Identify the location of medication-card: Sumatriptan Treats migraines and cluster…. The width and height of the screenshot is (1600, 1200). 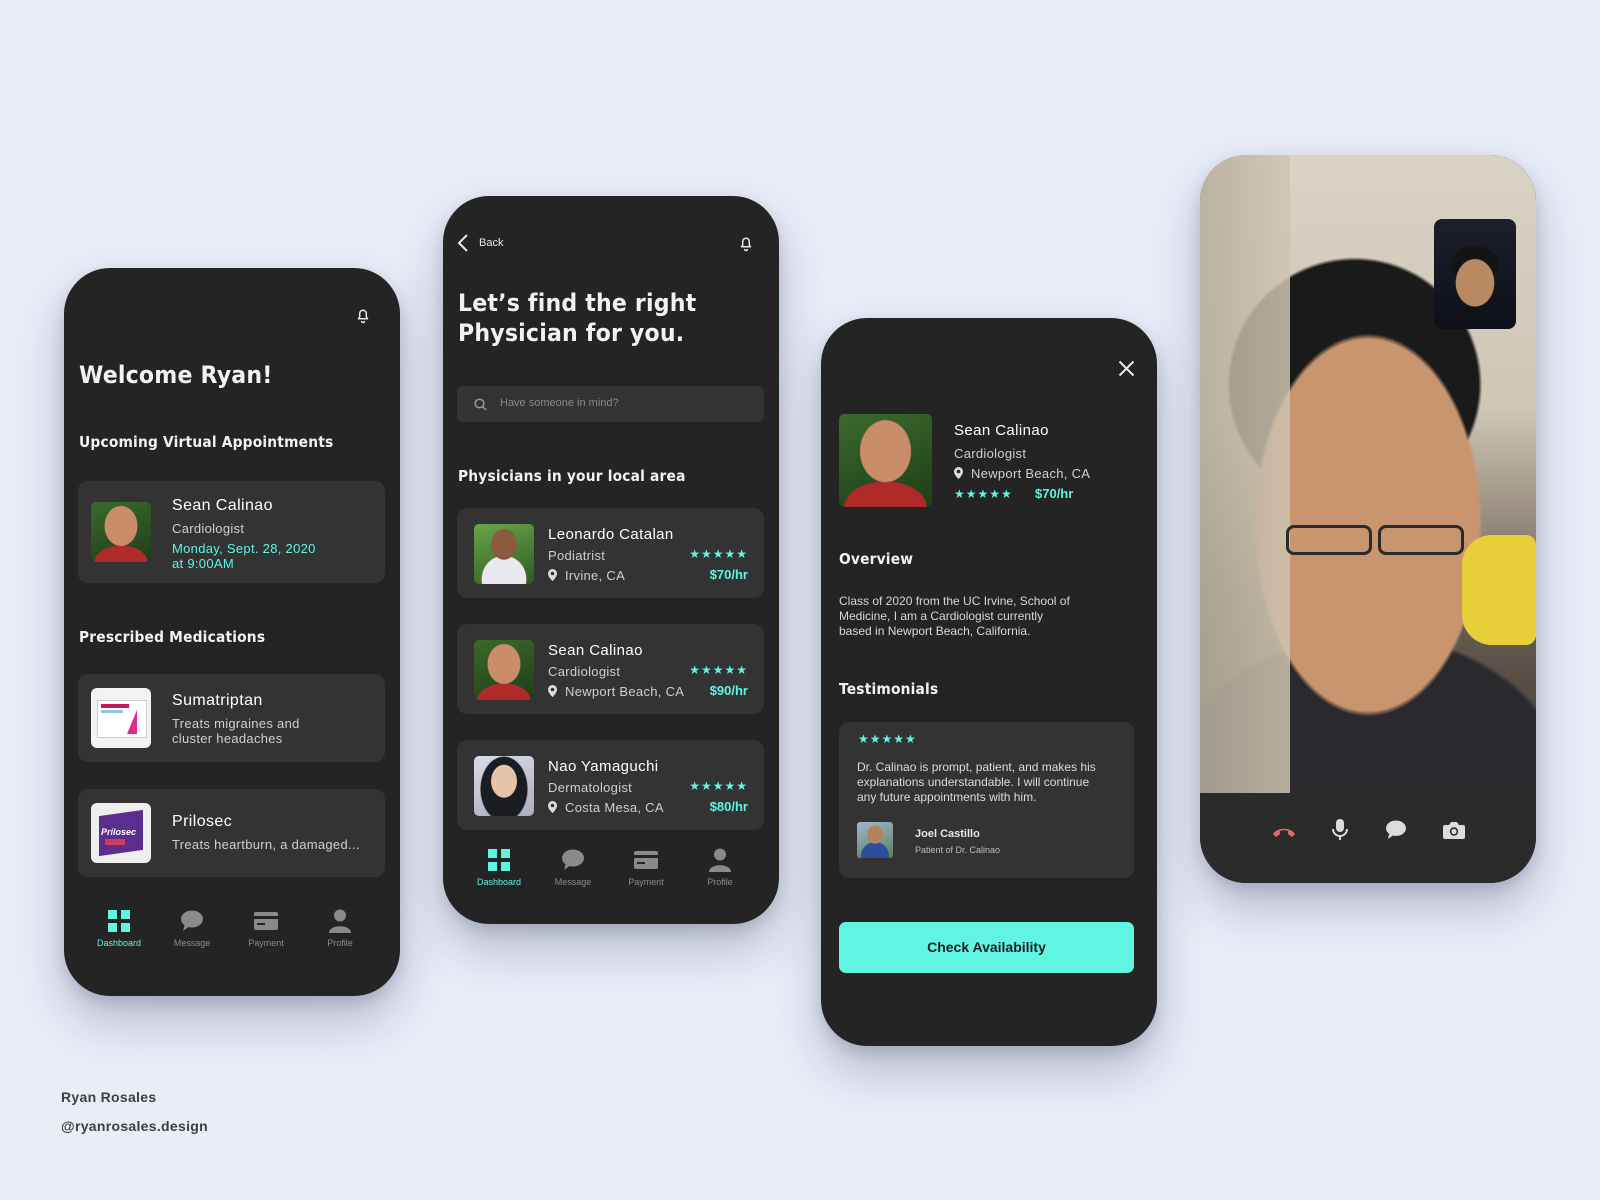
(231, 718).